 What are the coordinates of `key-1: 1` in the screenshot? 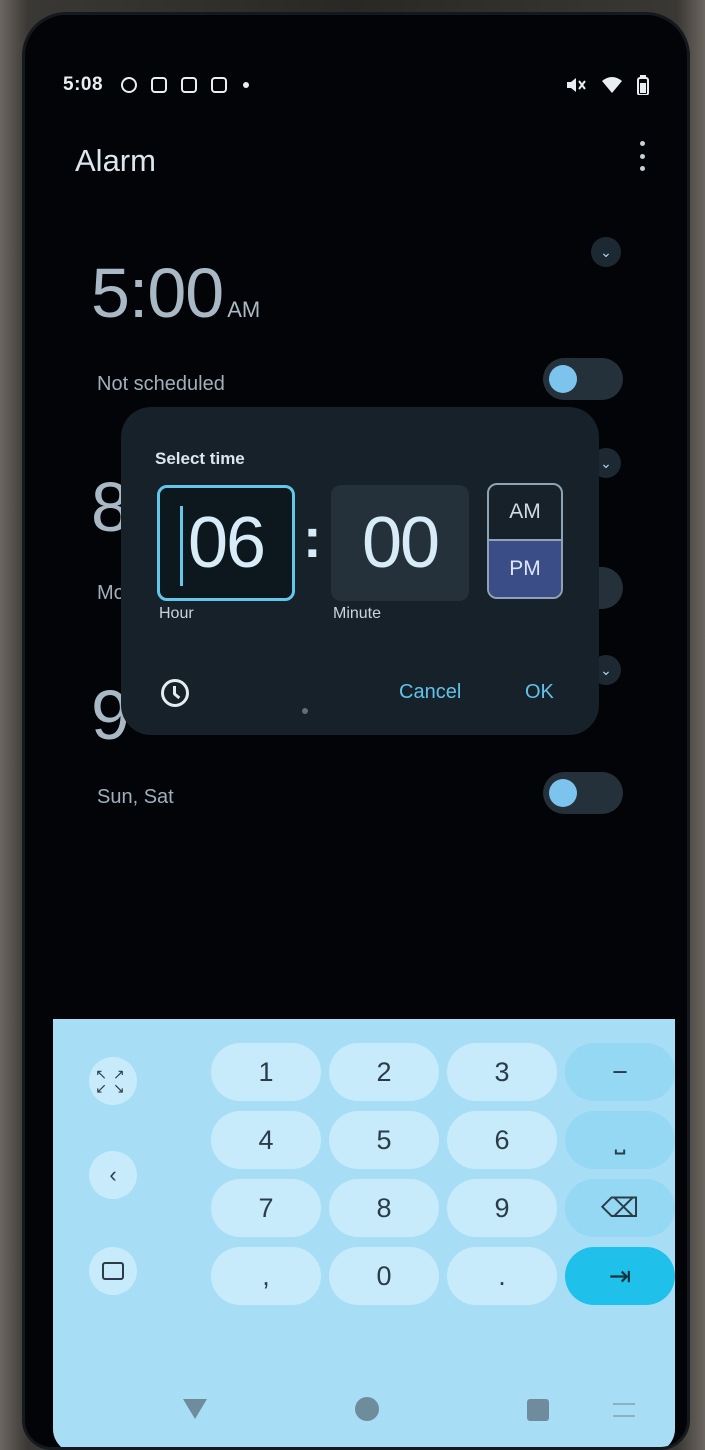 It's located at (266, 1072).